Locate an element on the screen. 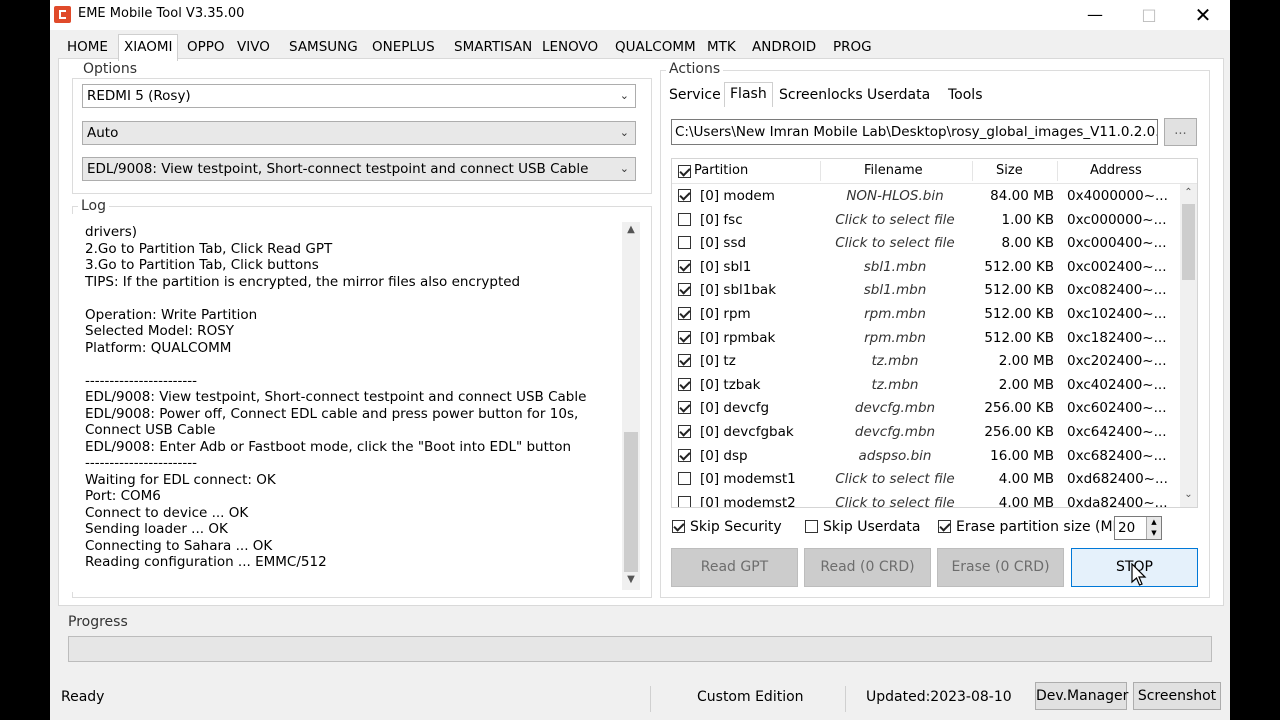 The width and height of the screenshot is (1280, 720). log-scroll-thumb is located at coordinates (631, 502).